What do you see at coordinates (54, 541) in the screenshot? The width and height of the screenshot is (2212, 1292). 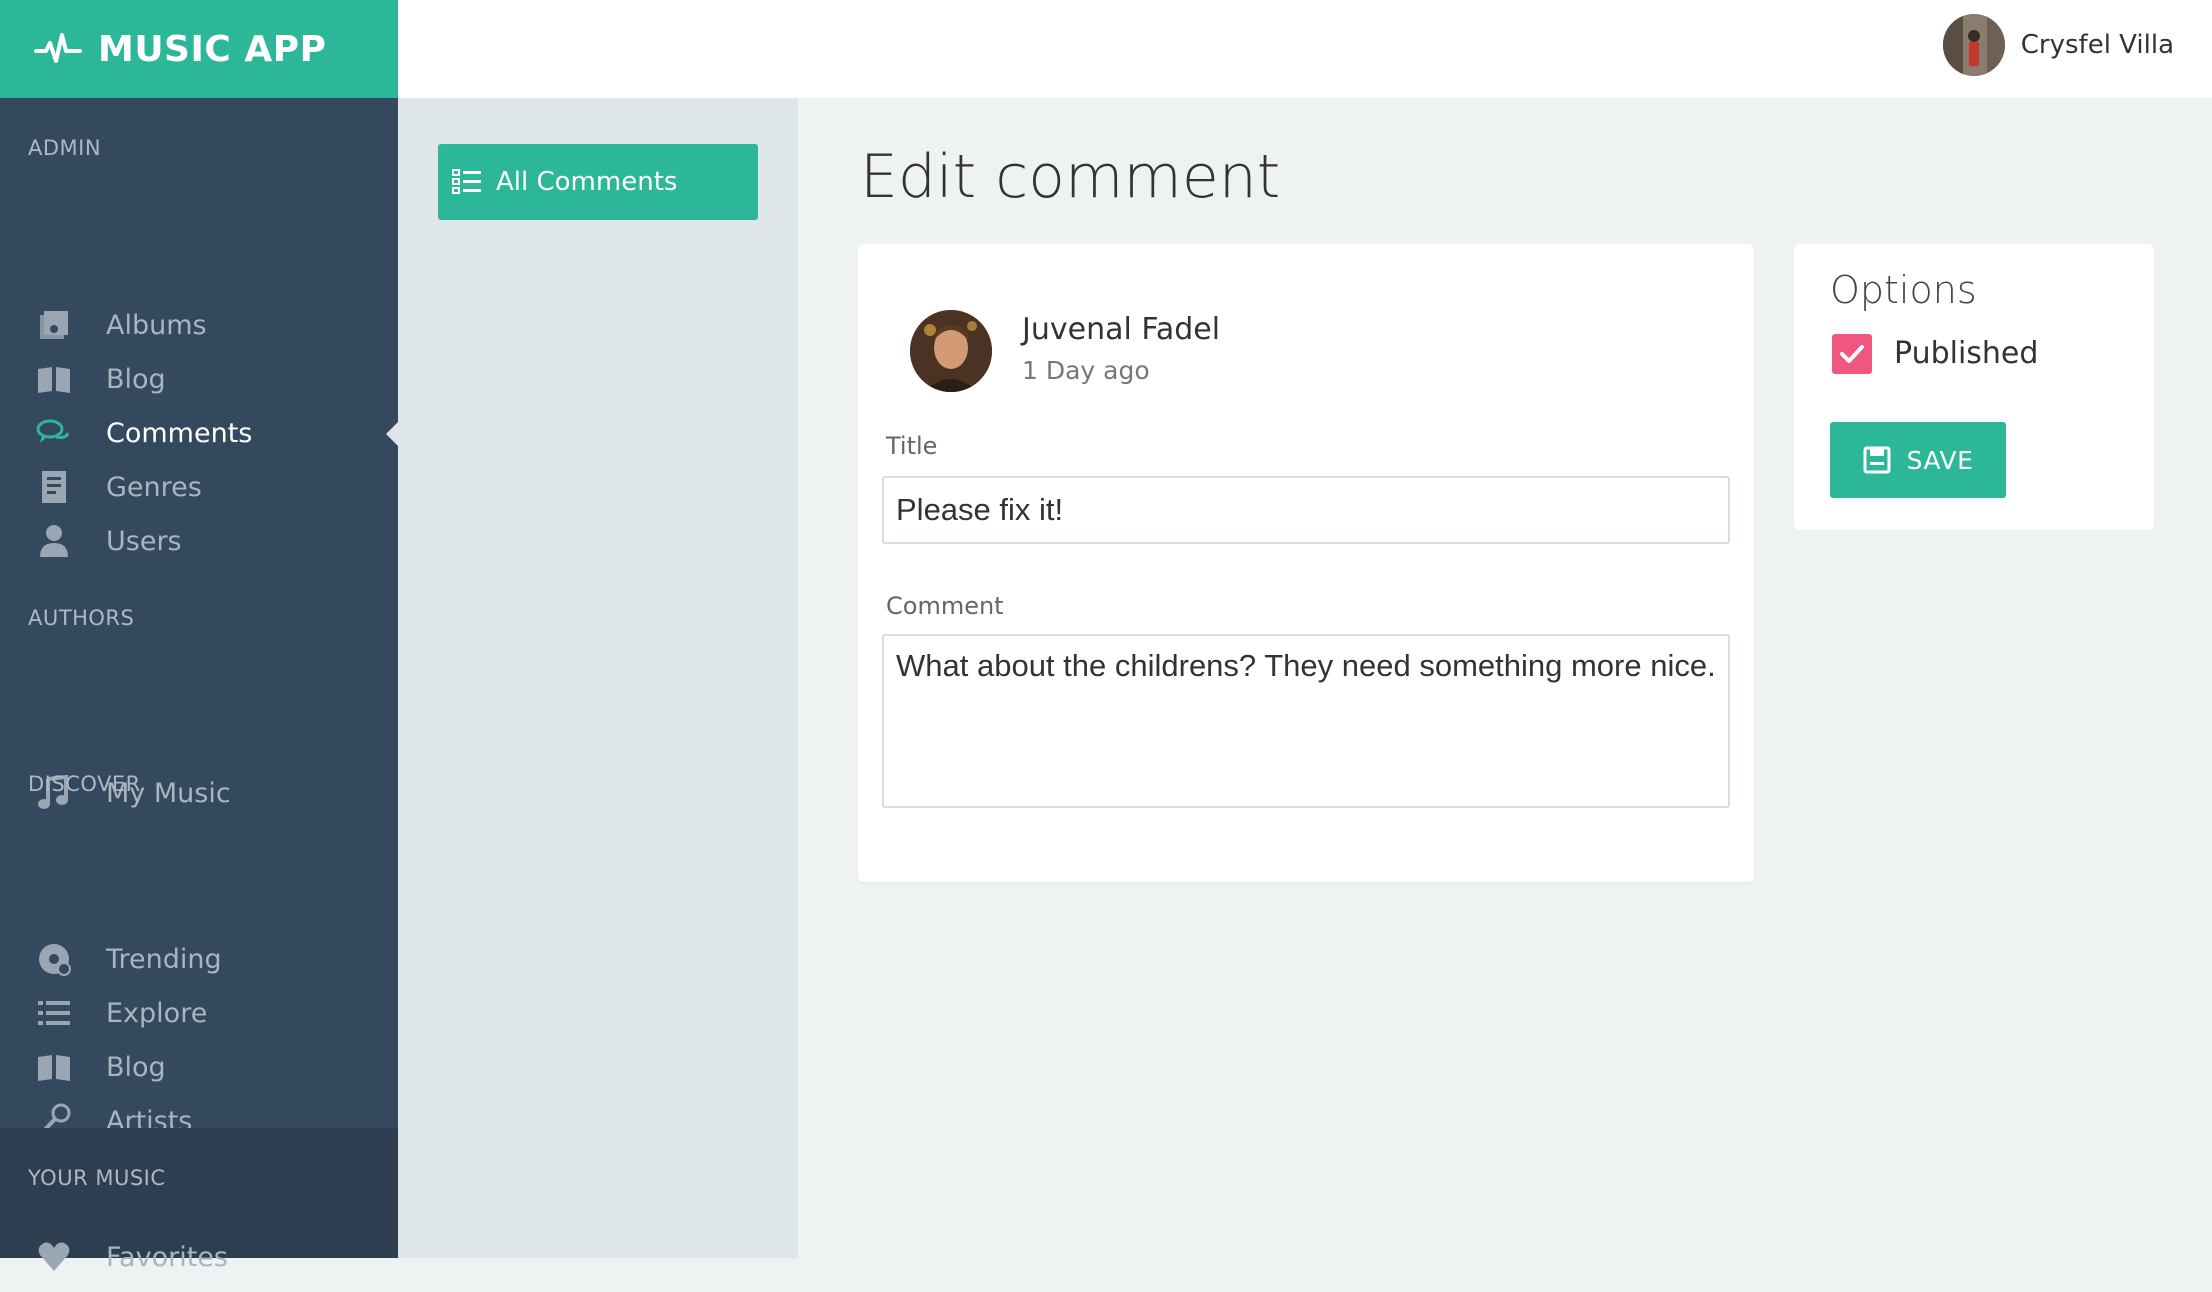 I see `user-icon` at bounding box center [54, 541].